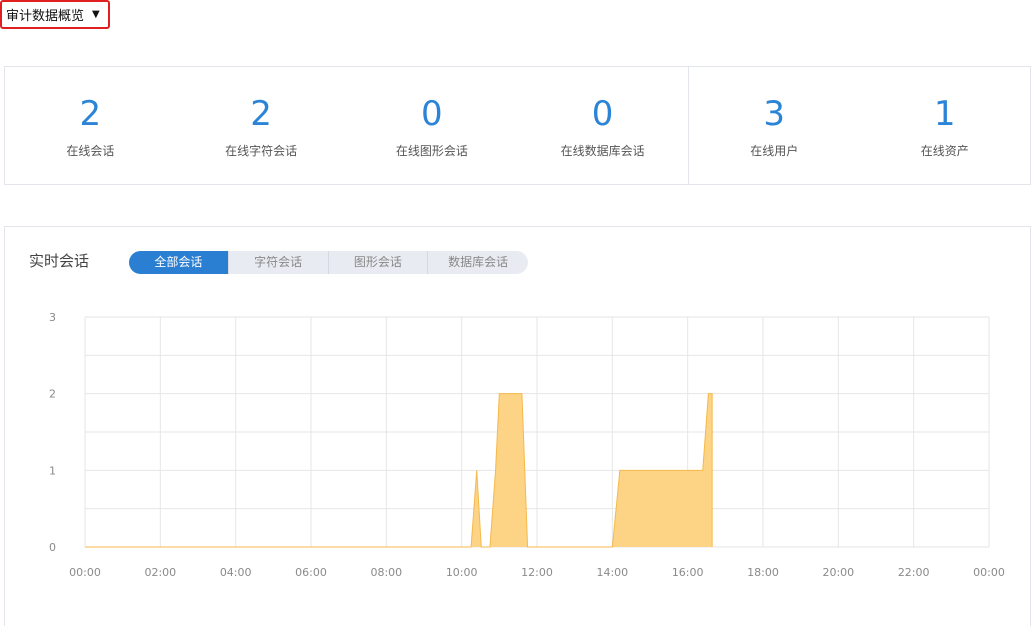 The height and width of the screenshot is (627, 1032). Describe the element at coordinates (261, 151) in the screenshot. I see `stat-label: 在线字符会话` at that location.